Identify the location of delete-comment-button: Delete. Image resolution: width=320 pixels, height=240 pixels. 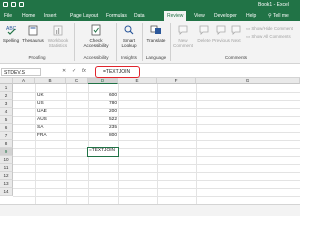
(204, 33).